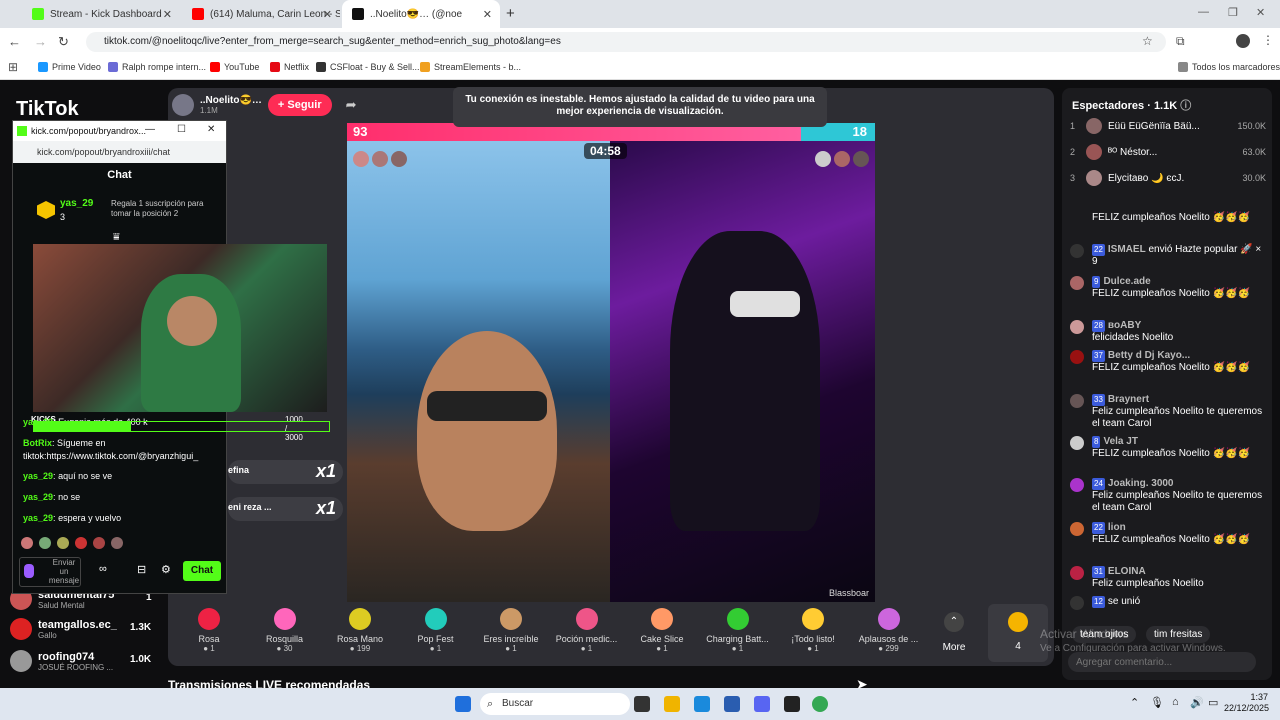 This screenshot has height=720, width=1280. I want to click on chrome-icon, so click(820, 704).